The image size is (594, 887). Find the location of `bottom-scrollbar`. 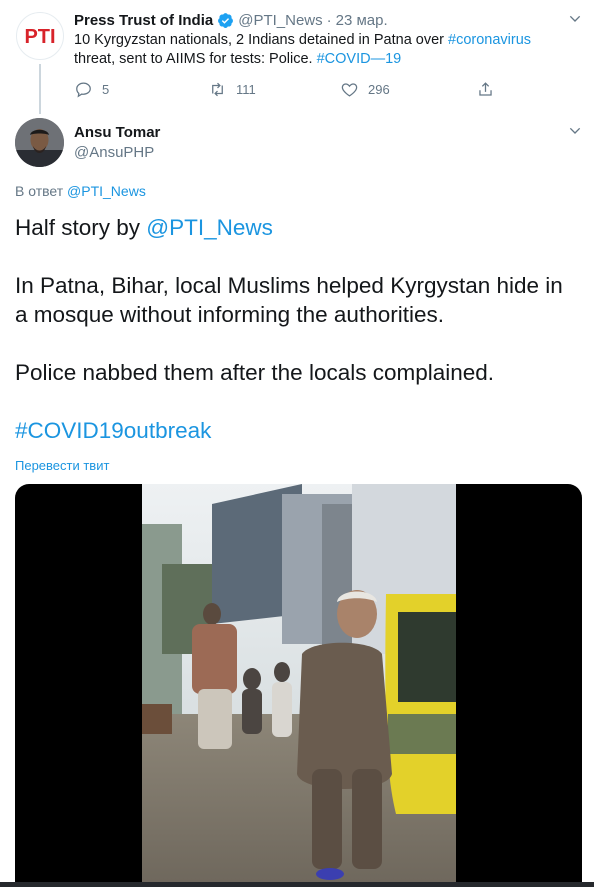

bottom-scrollbar is located at coordinates (297, 884).